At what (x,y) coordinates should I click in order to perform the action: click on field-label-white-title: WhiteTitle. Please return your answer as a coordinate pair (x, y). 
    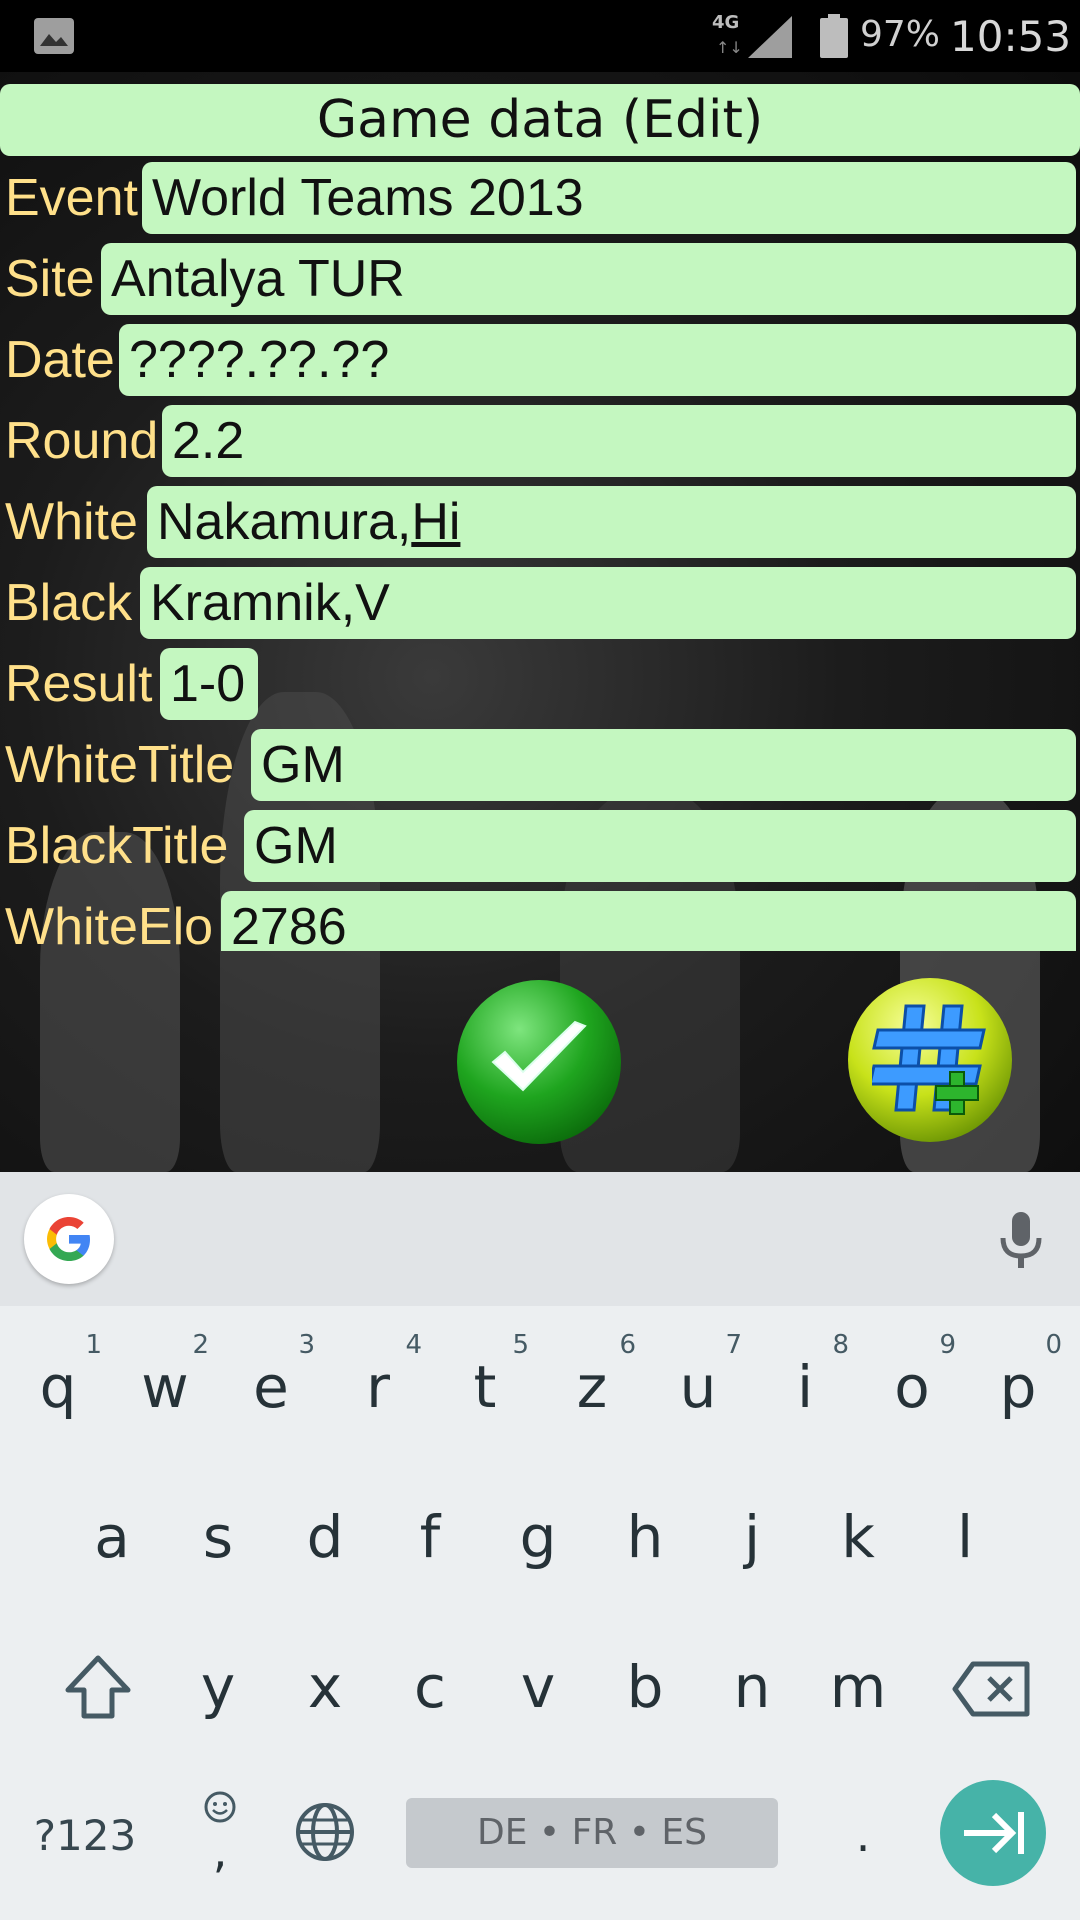
    Looking at the image, I should click on (120, 765).